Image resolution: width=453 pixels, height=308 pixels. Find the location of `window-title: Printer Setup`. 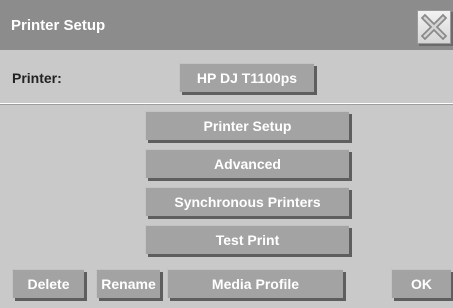

window-title: Printer Setup is located at coordinates (58, 25).